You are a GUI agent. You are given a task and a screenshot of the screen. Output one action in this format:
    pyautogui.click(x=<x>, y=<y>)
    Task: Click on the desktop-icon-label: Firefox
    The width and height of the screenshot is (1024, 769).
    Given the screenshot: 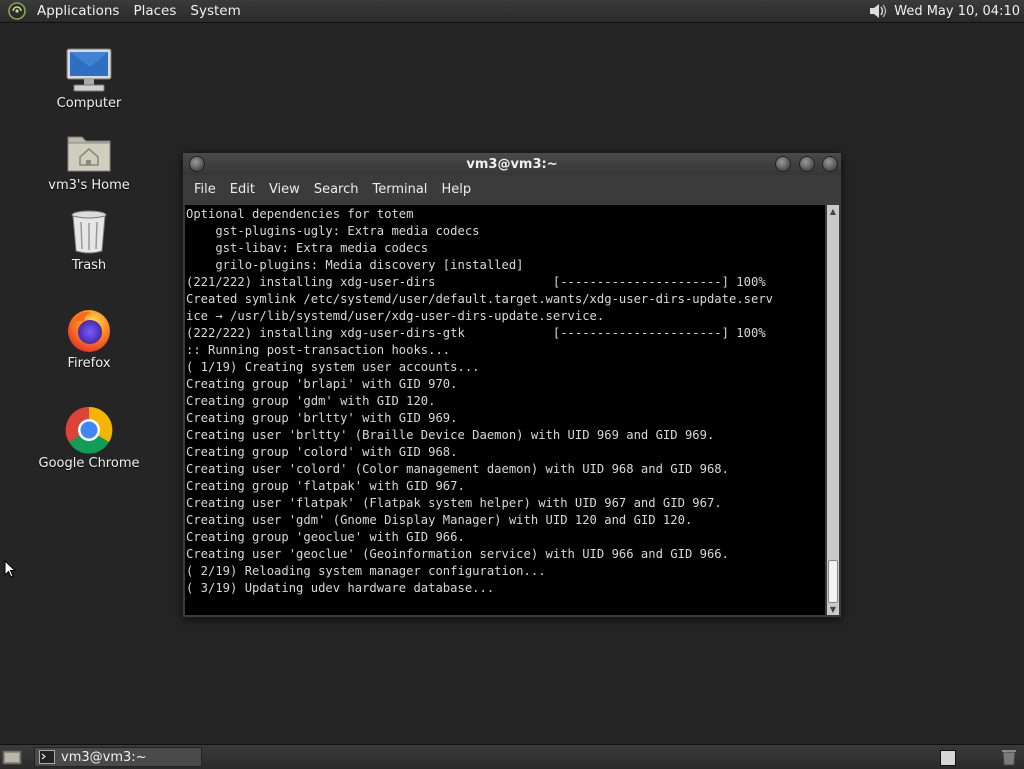 What is the action you would take?
    pyautogui.click(x=89, y=363)
    